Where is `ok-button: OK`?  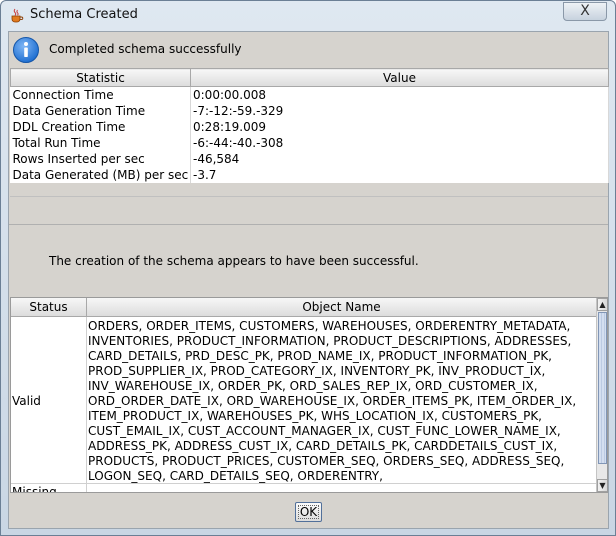
ok-button: OK is located at coordinates (308, 512).